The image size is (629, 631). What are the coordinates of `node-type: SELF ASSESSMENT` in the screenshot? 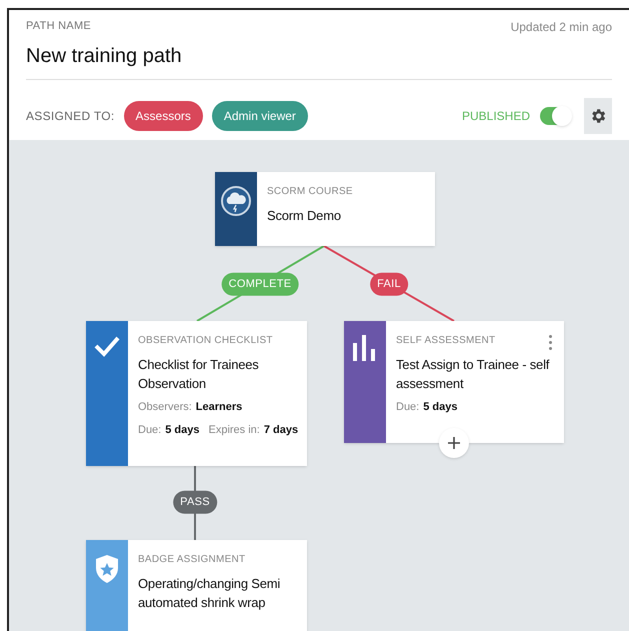 It's located at (446, 341).